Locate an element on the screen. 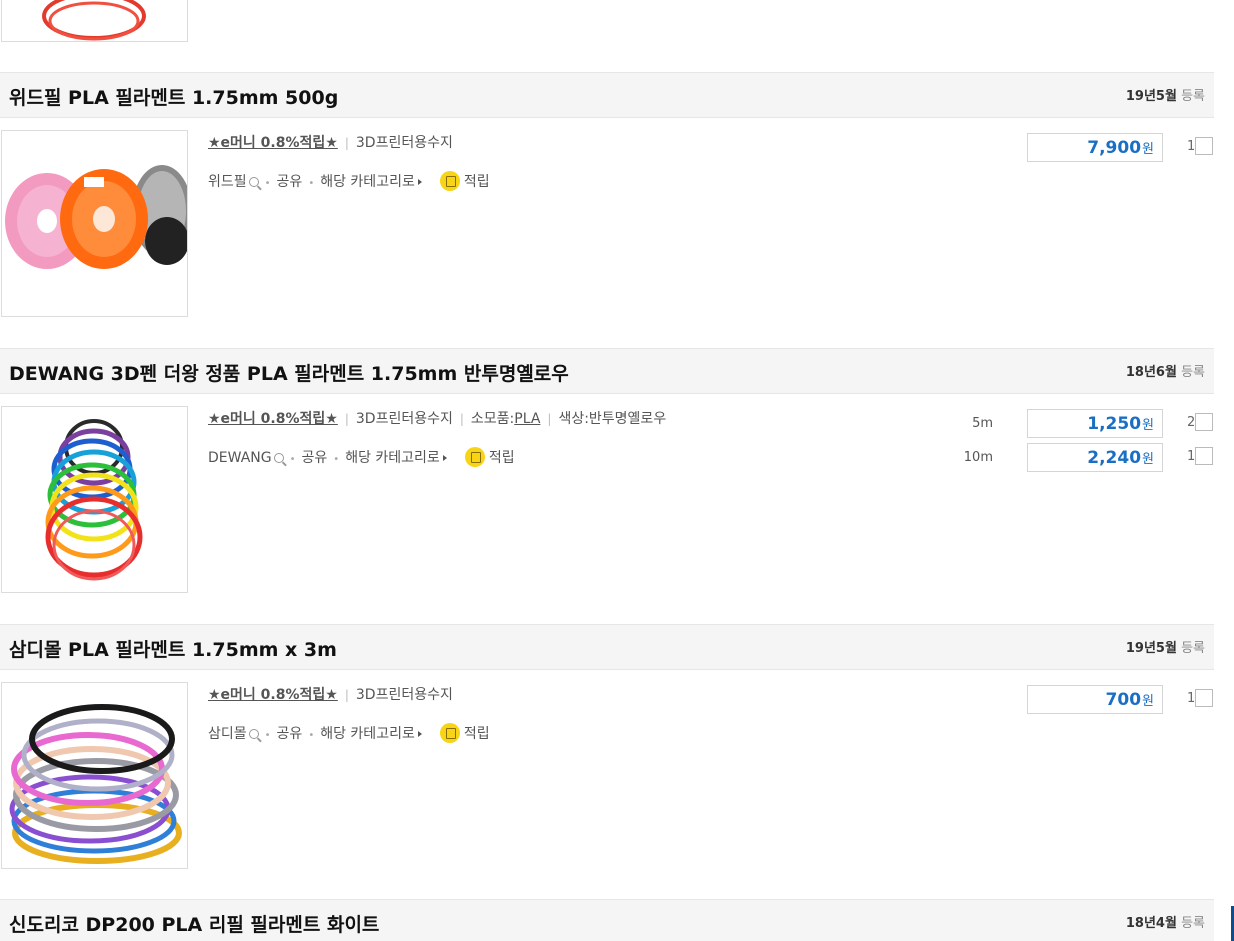 The image size is (1234, 941). price-value: 1,250 is located at coordinates (1114, 424).